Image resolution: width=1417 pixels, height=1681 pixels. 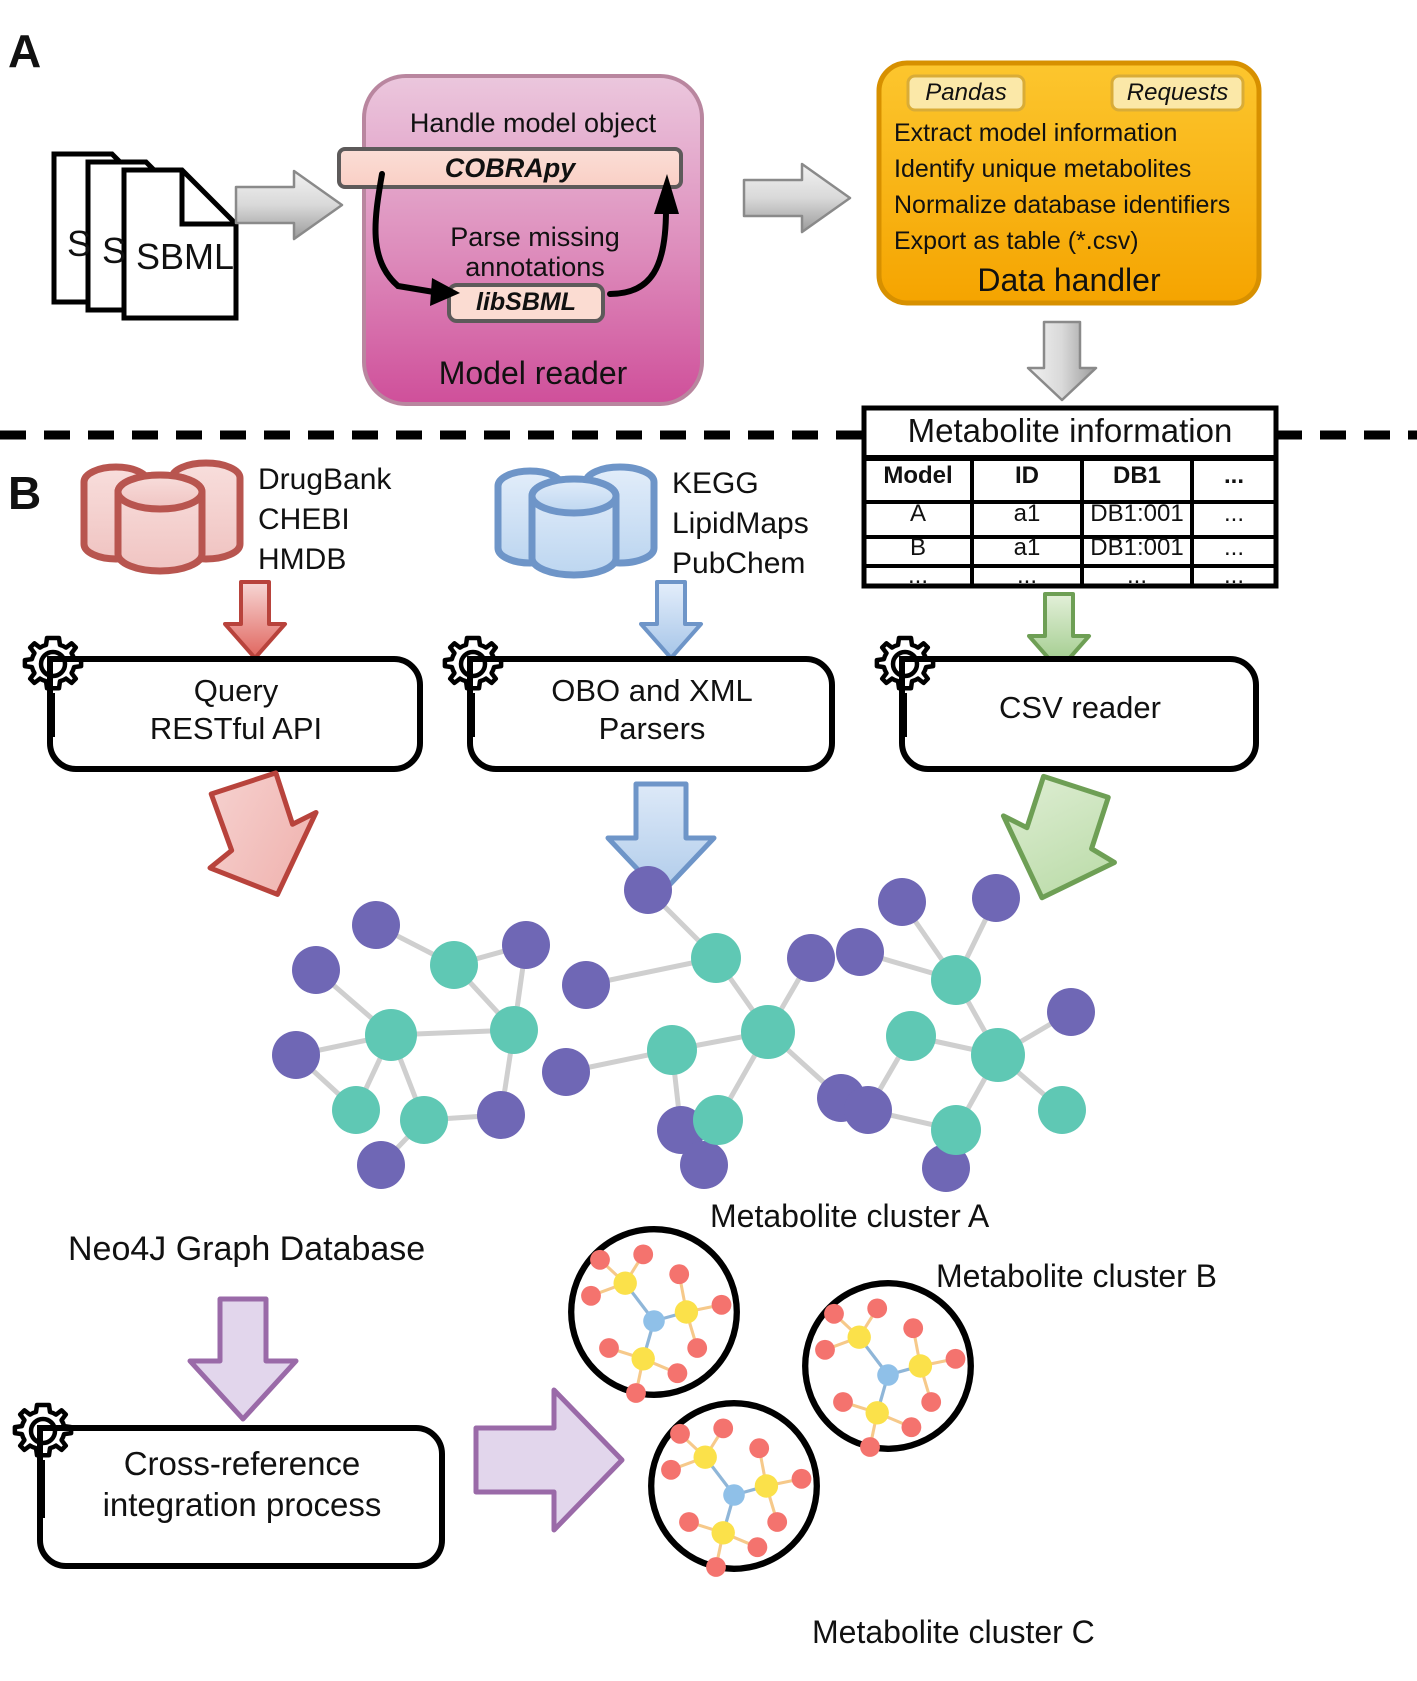 I want to click on database-cylinder-red, so click(x=172, y=516).